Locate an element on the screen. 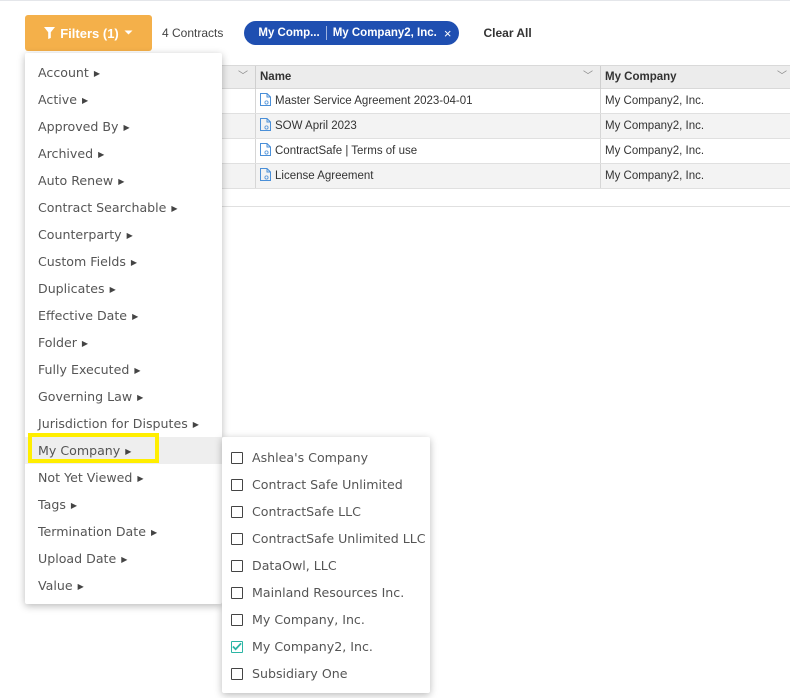 Image resolution: width=790 pixels, height=698 pixels. table-row: License Agreement My Company2, Inc. is located at coordinates (471, 176).